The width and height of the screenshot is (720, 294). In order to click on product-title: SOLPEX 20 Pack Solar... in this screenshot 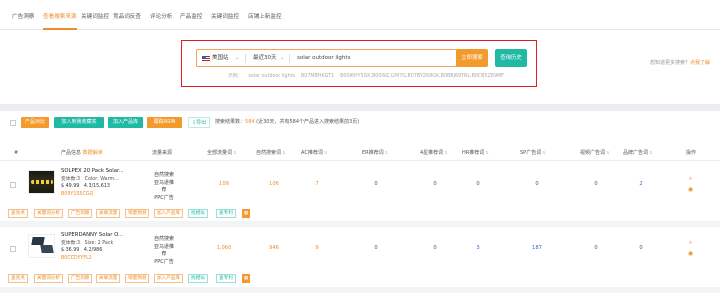, I will do `click(92, 172)`.